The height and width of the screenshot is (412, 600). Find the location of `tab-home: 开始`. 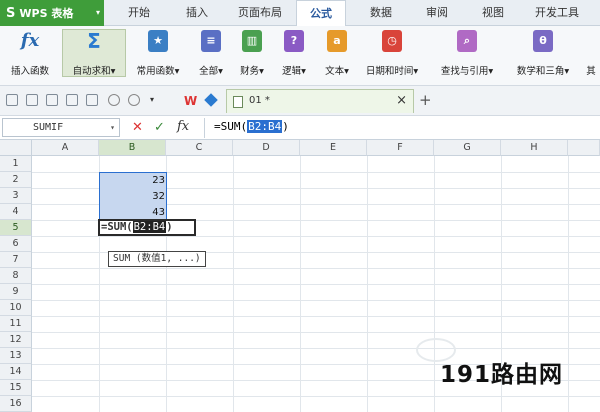

tab-home: 开始 is located at coordinates (139, 13).